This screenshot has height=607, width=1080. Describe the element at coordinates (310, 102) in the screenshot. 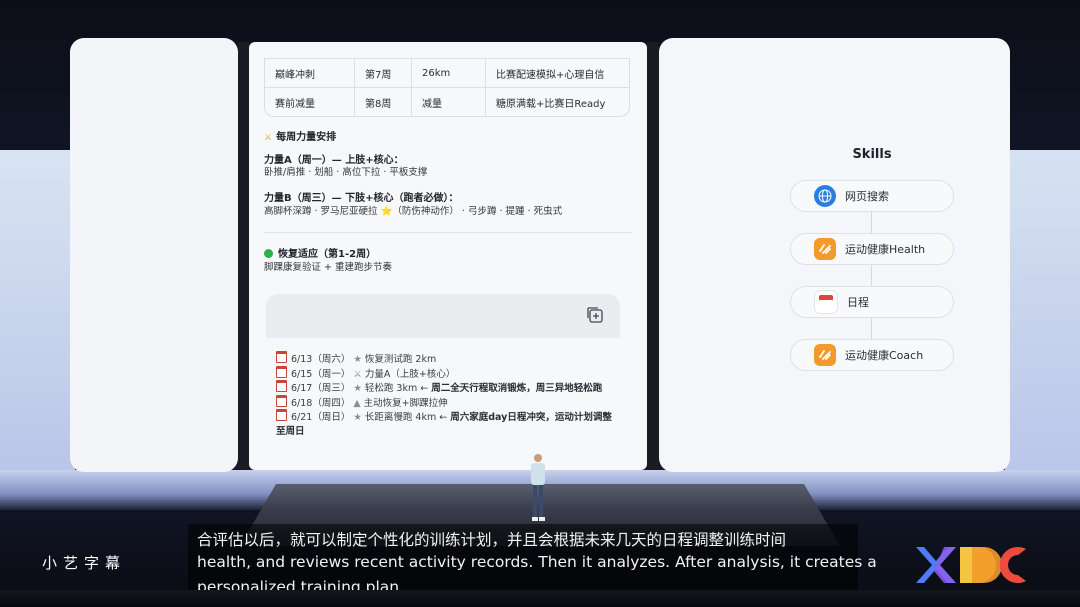

I see `table-cell-phase: 赛前减量` at that location.